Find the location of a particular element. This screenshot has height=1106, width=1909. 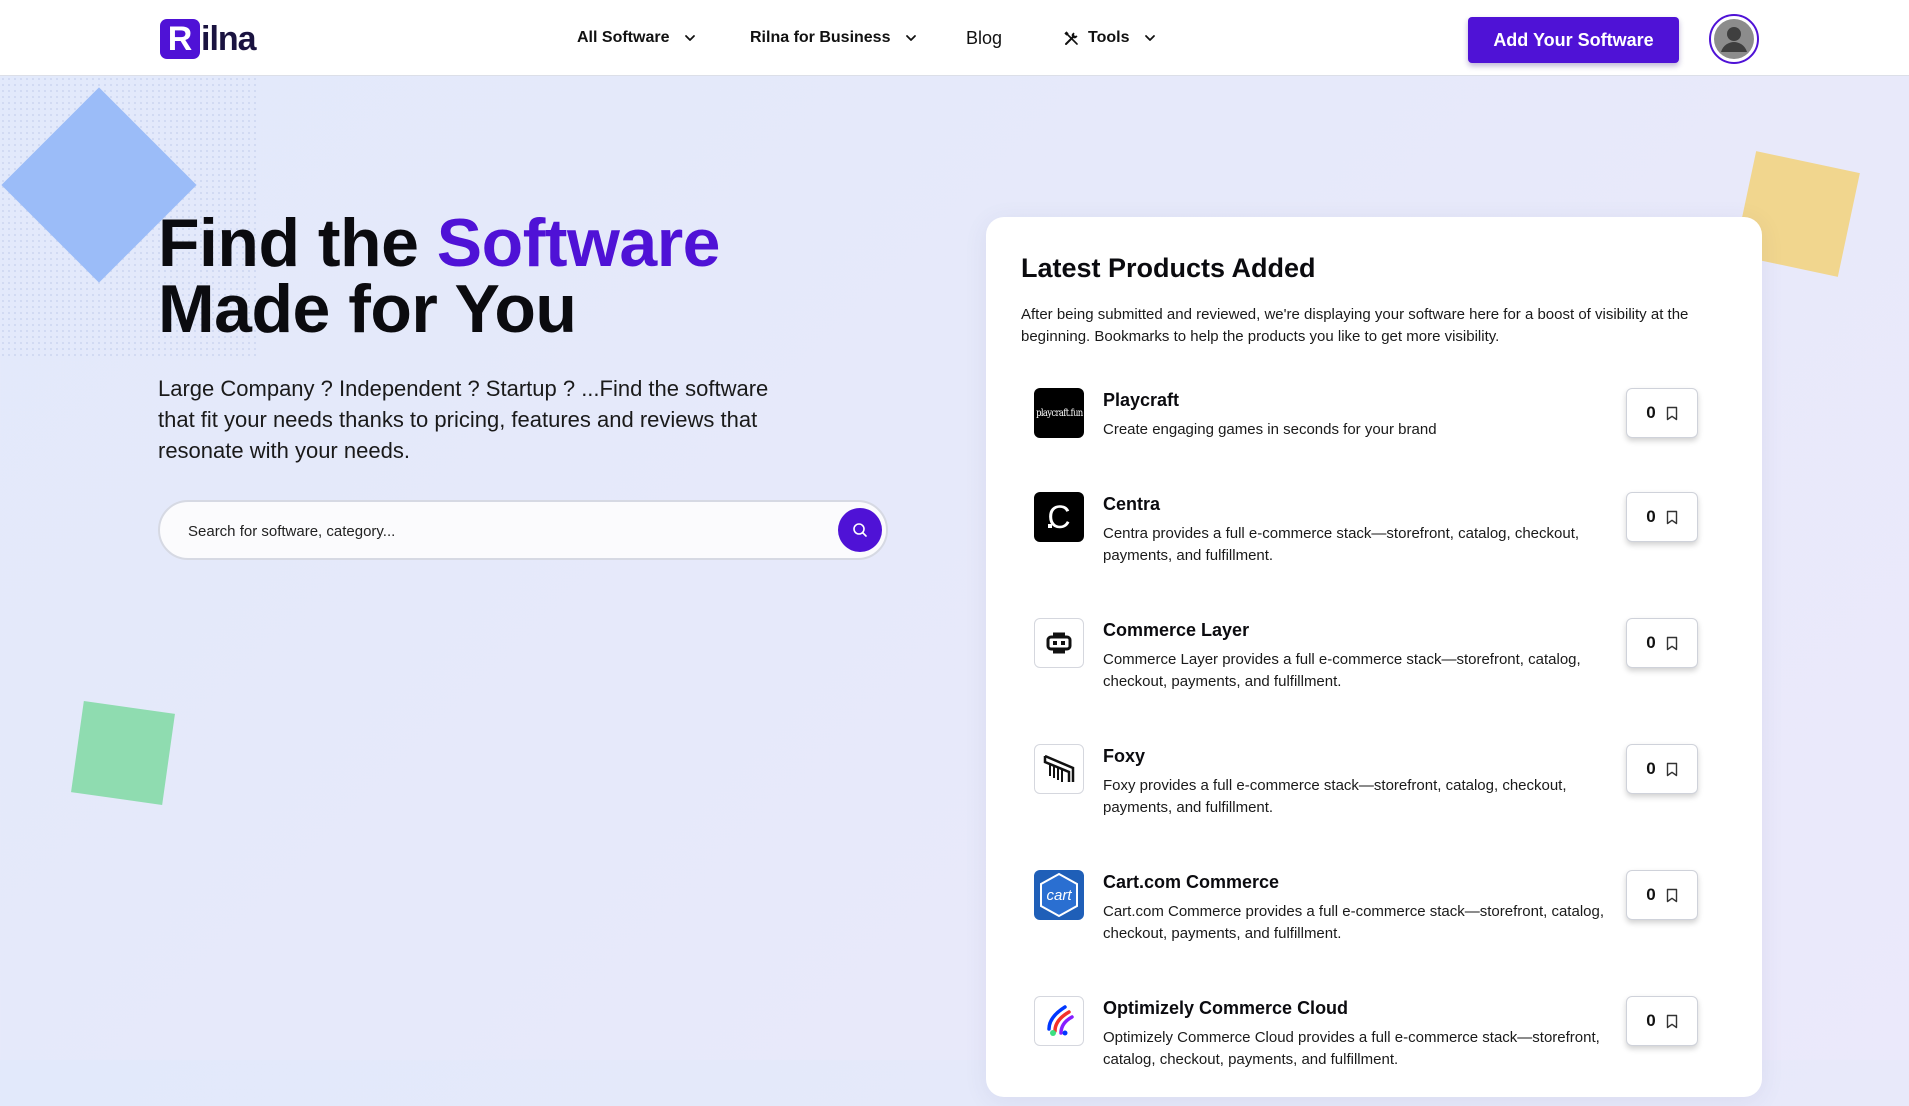

hero-title-part1: Find the is located at coordinates (297, 243).